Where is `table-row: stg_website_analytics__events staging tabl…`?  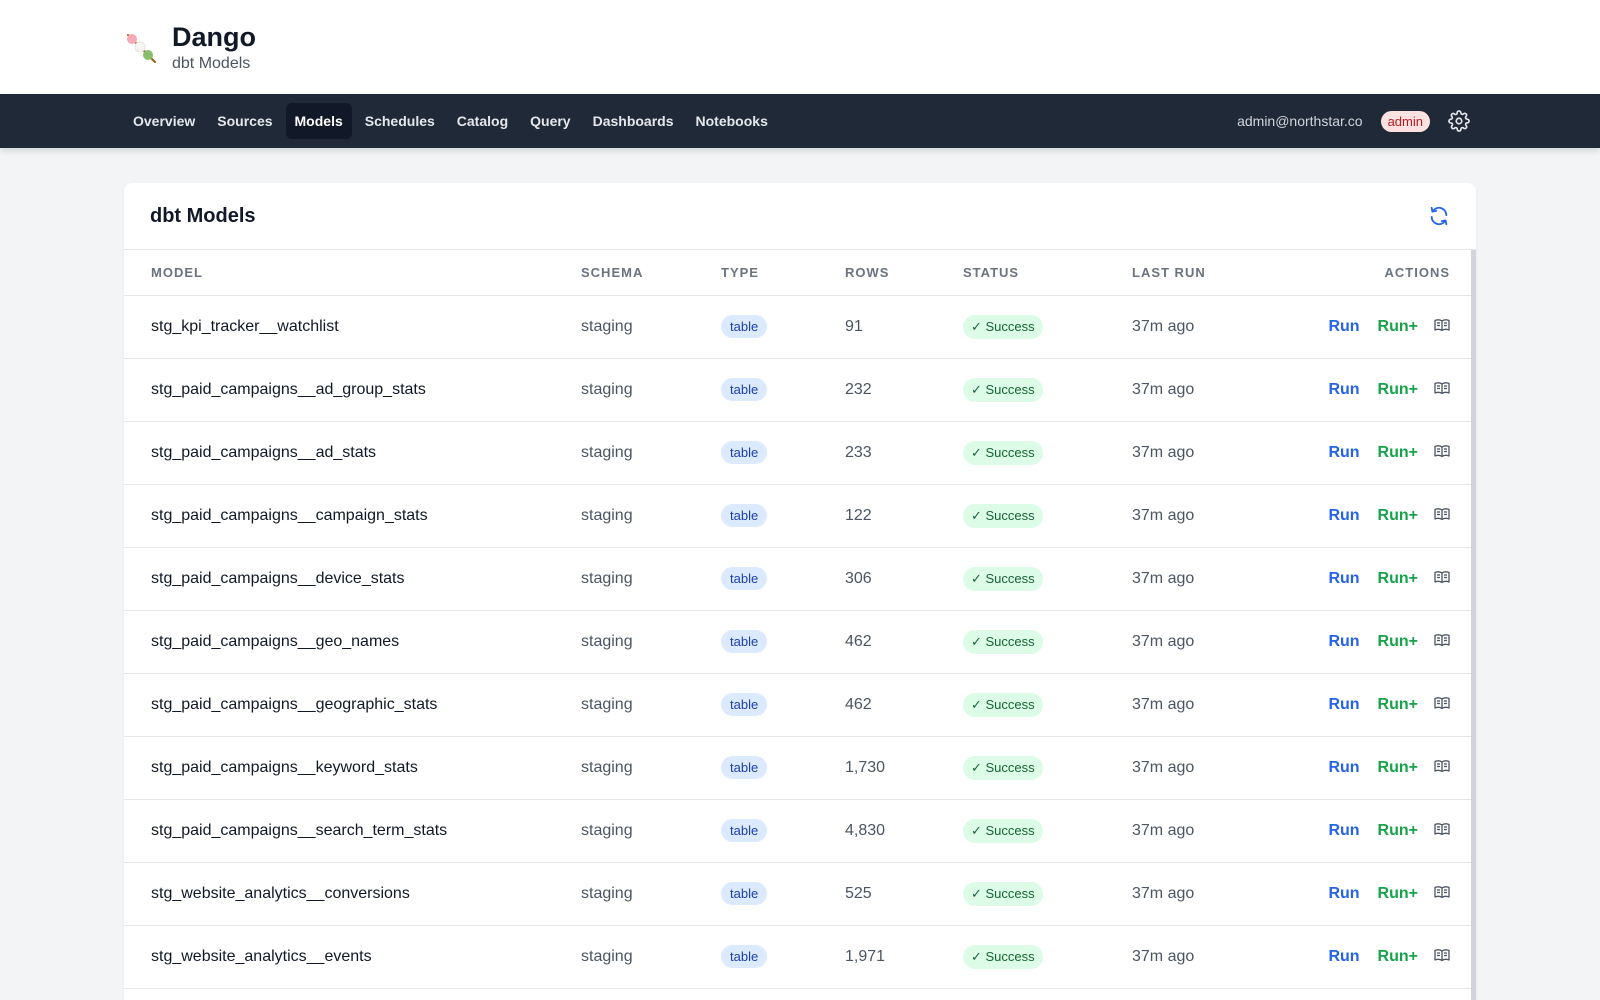 table-row: stg_website_analytics__events staging tabl… is located at coordinates (798, 957).